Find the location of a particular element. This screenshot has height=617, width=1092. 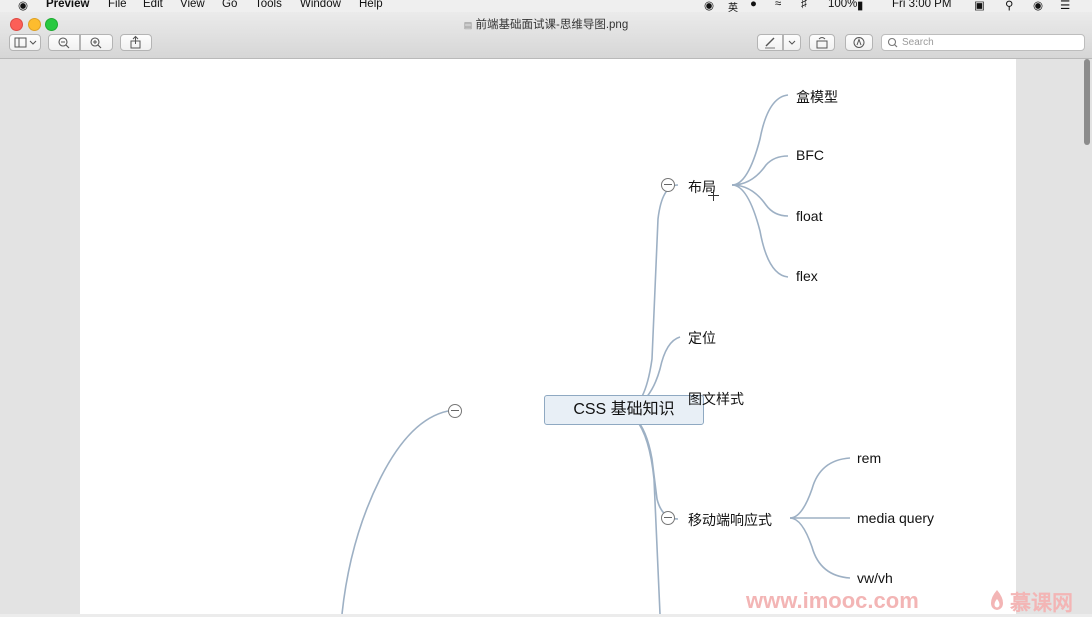

zoom-in-button is located at coordinates (96, 42).